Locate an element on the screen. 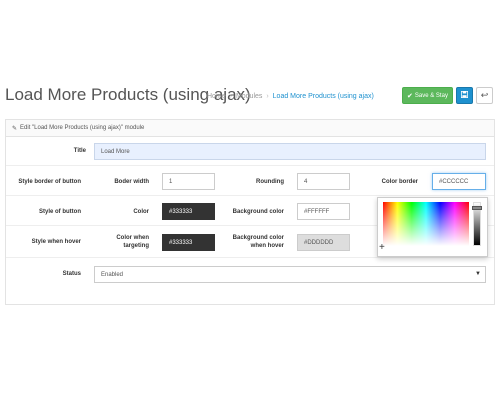 The width and height of the screenshot is (500, 400). back-icon: ↩ is located at coordinates (484, 95).